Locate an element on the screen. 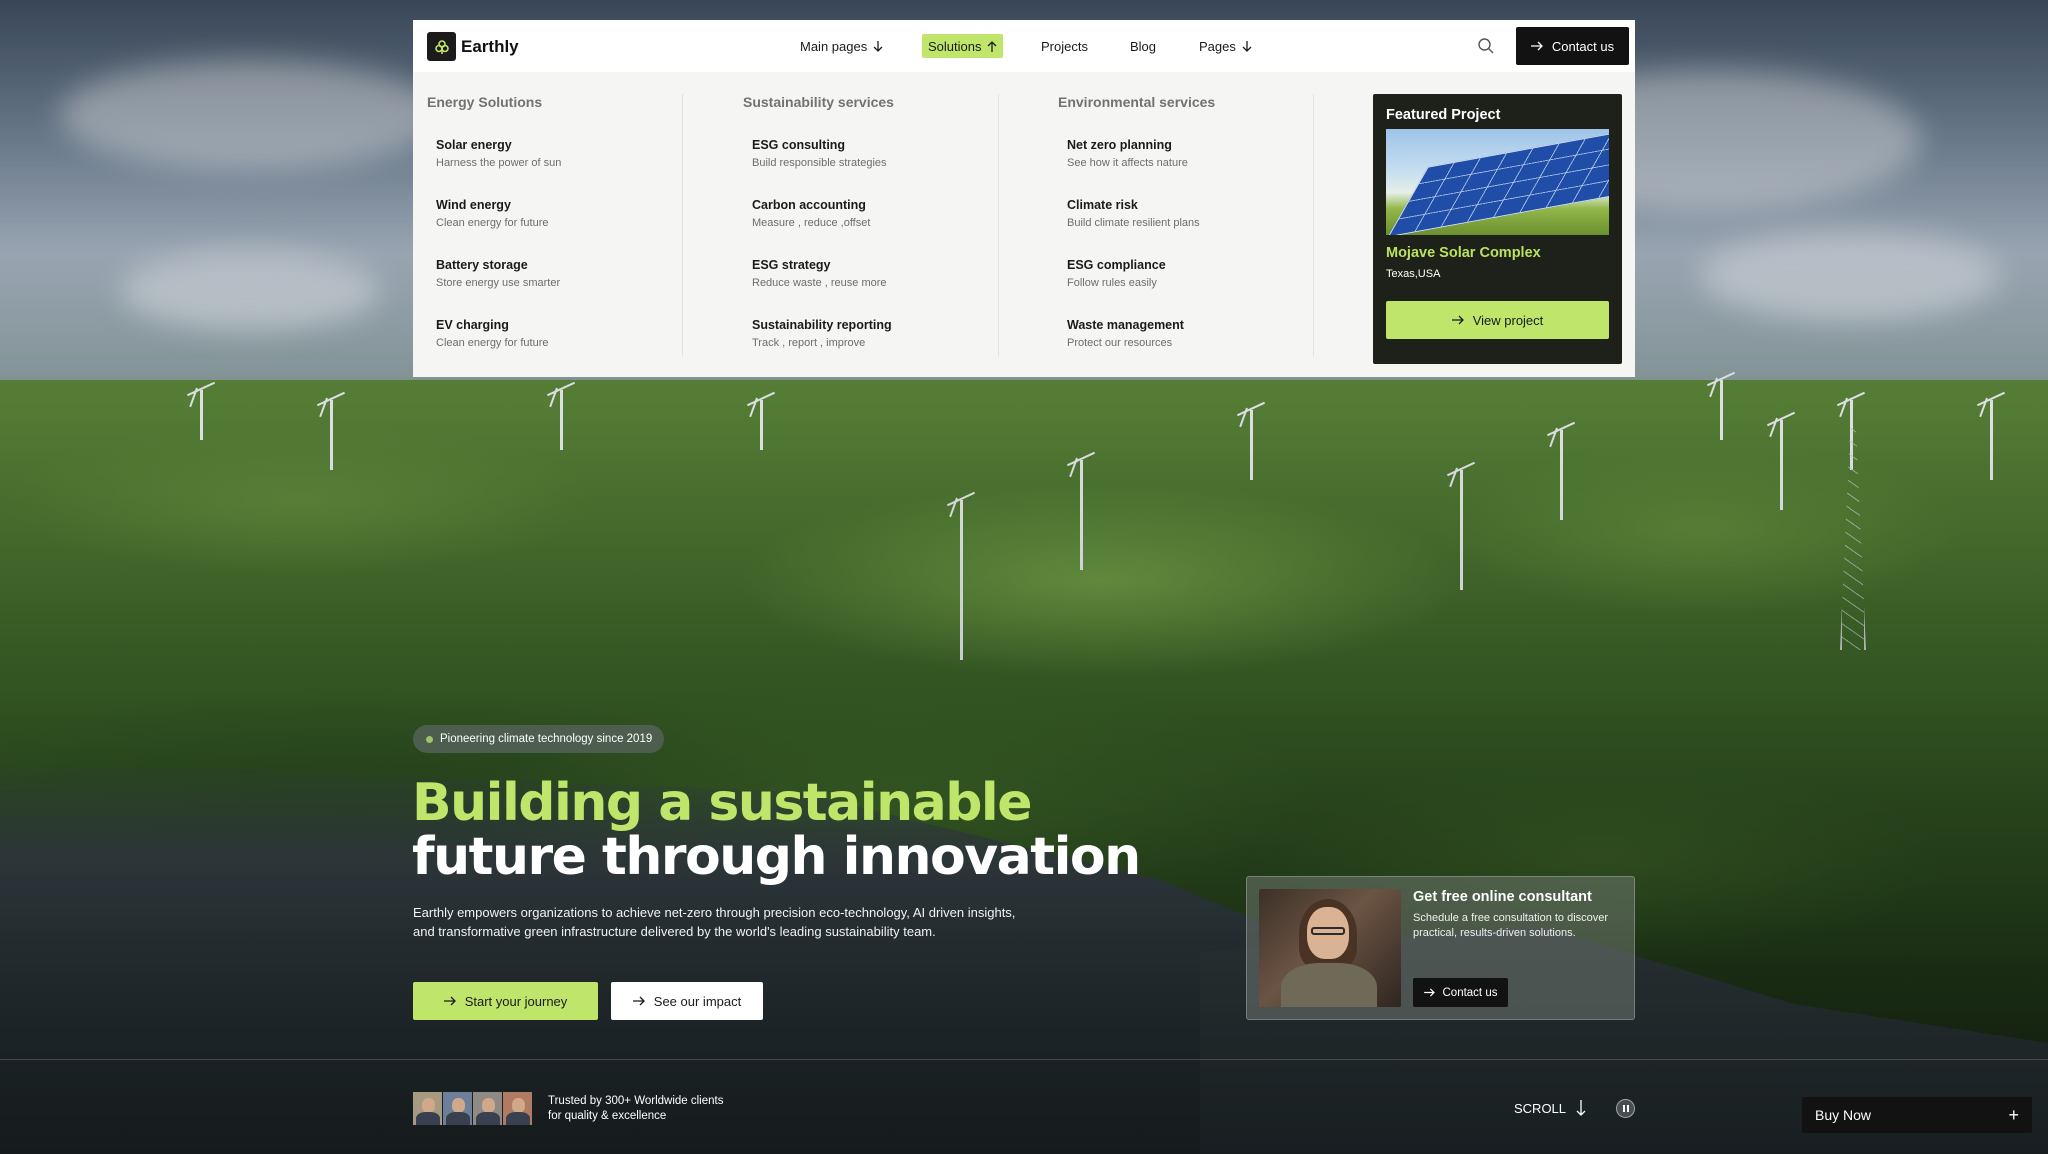 This screenshot has height=1154, width=2048. menu-item-title: Carbon accounting is located at coordinates (809, 205).